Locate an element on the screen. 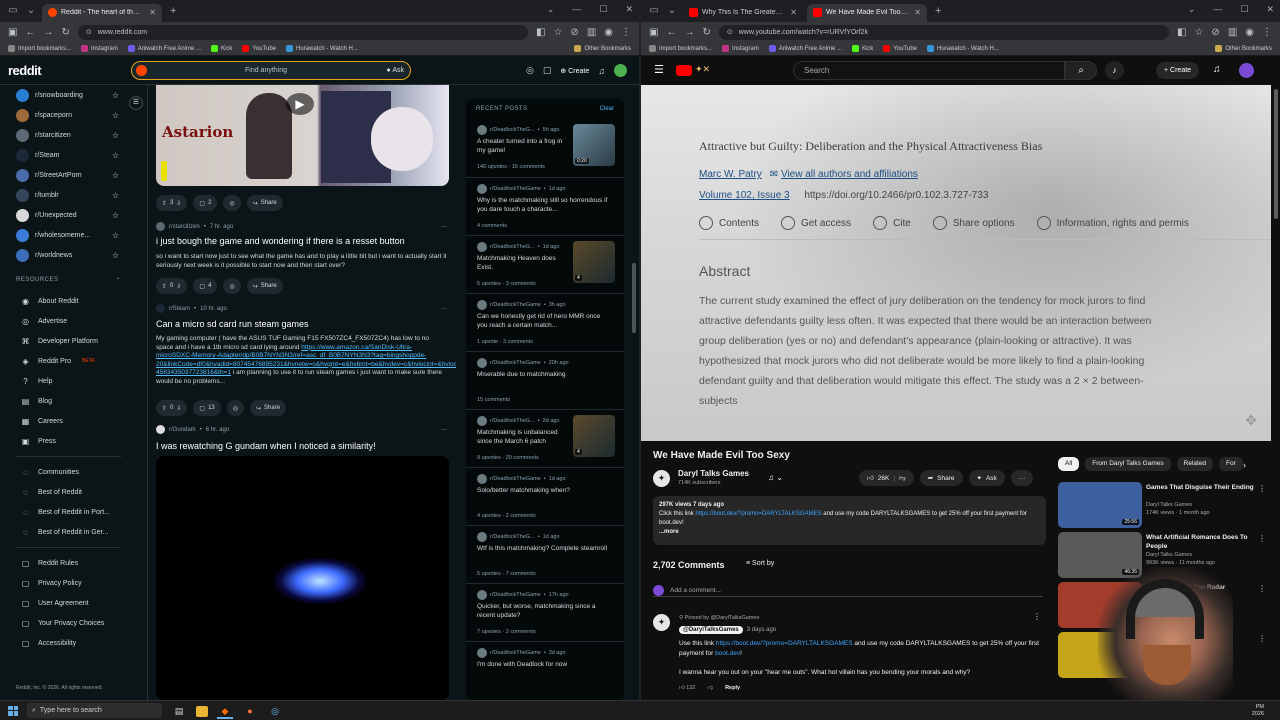 The width and height of the screenshot is (1280, 720). resources-heading: RESOURCES ⌃ is located at coordinates (81, 284).